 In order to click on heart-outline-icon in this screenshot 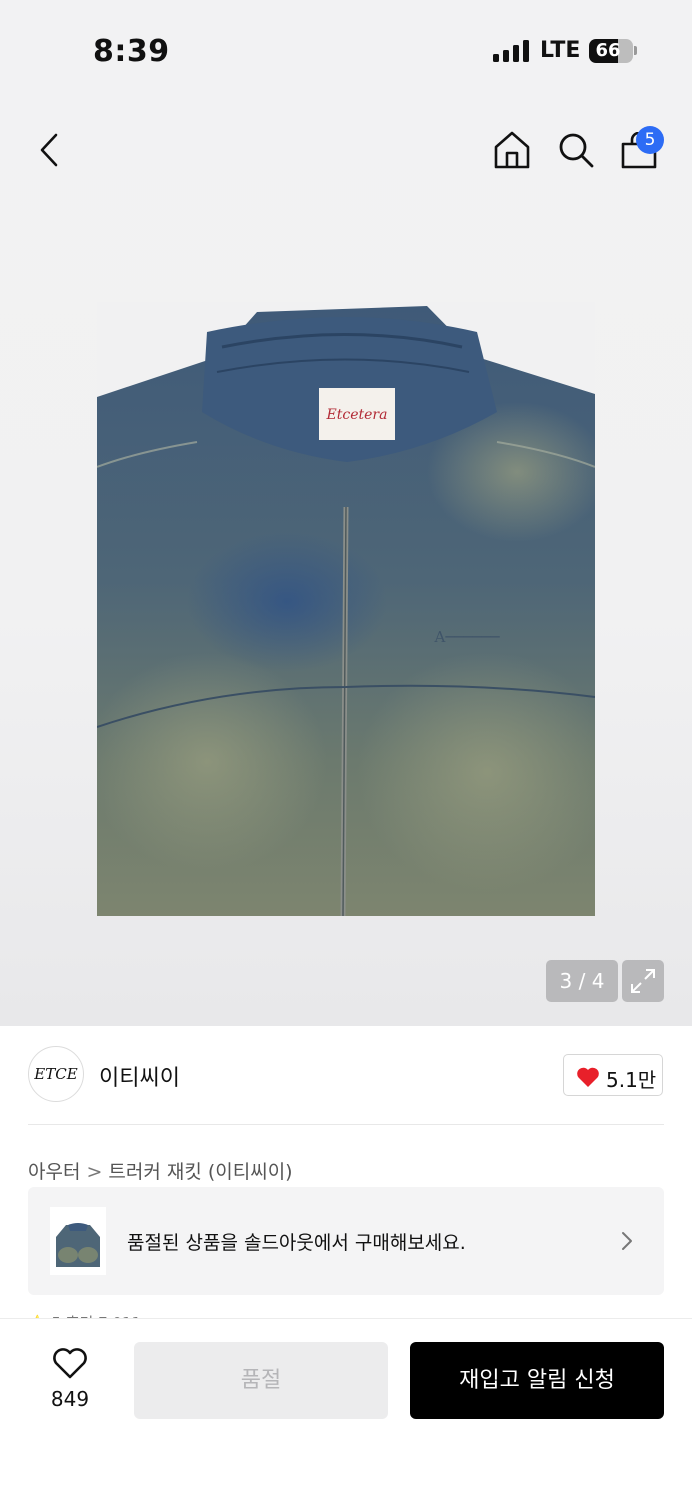, I will do `click(70, 1363)`.